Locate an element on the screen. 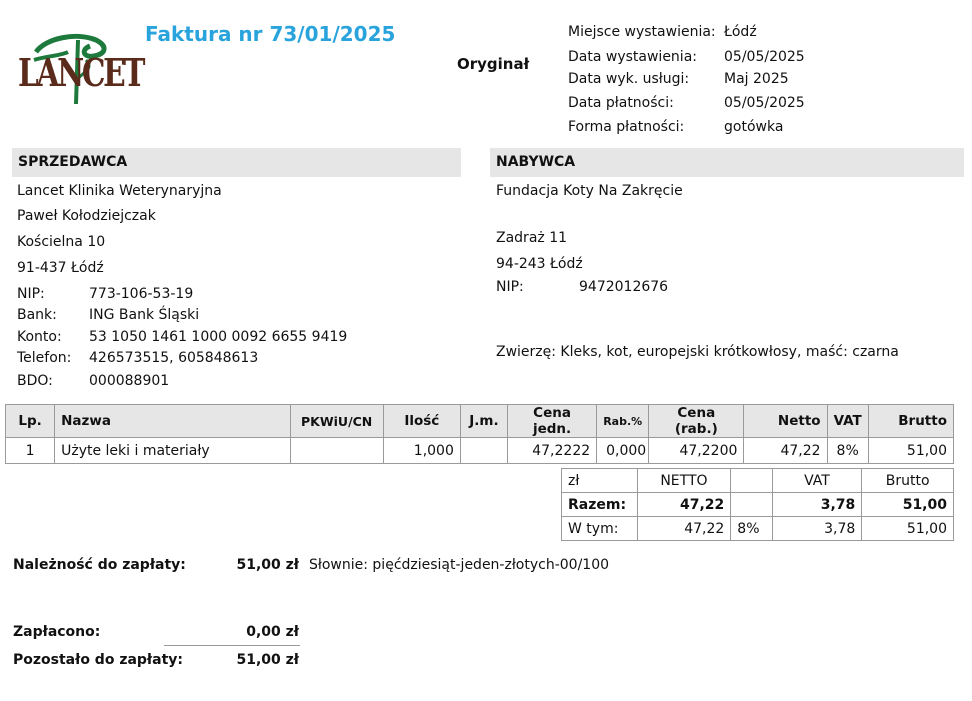  buyer-street: Zadraż 11 is located at coordinates (532, 238).